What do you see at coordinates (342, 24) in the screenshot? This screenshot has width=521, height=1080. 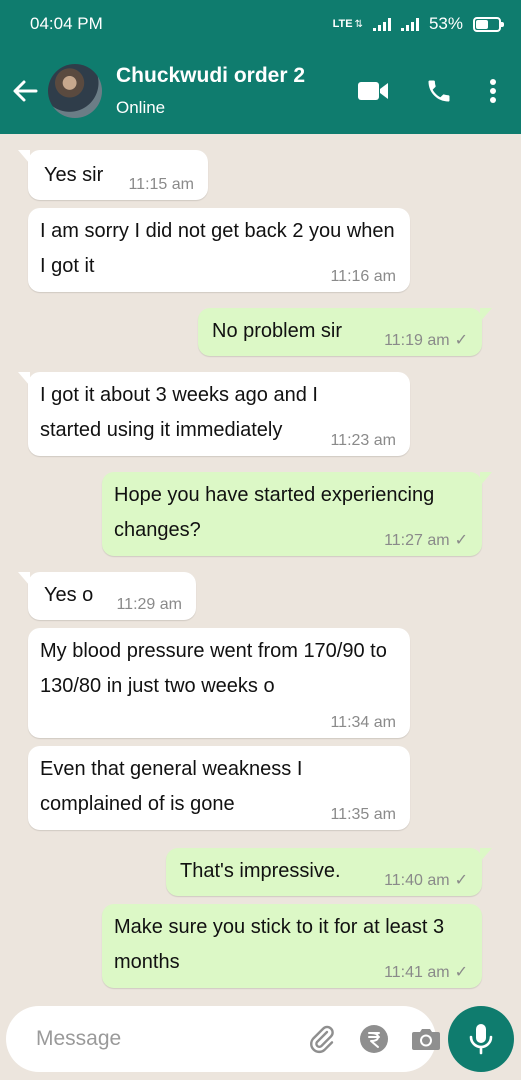 I see `network-type: LTE` at bounding box center [342, 24].